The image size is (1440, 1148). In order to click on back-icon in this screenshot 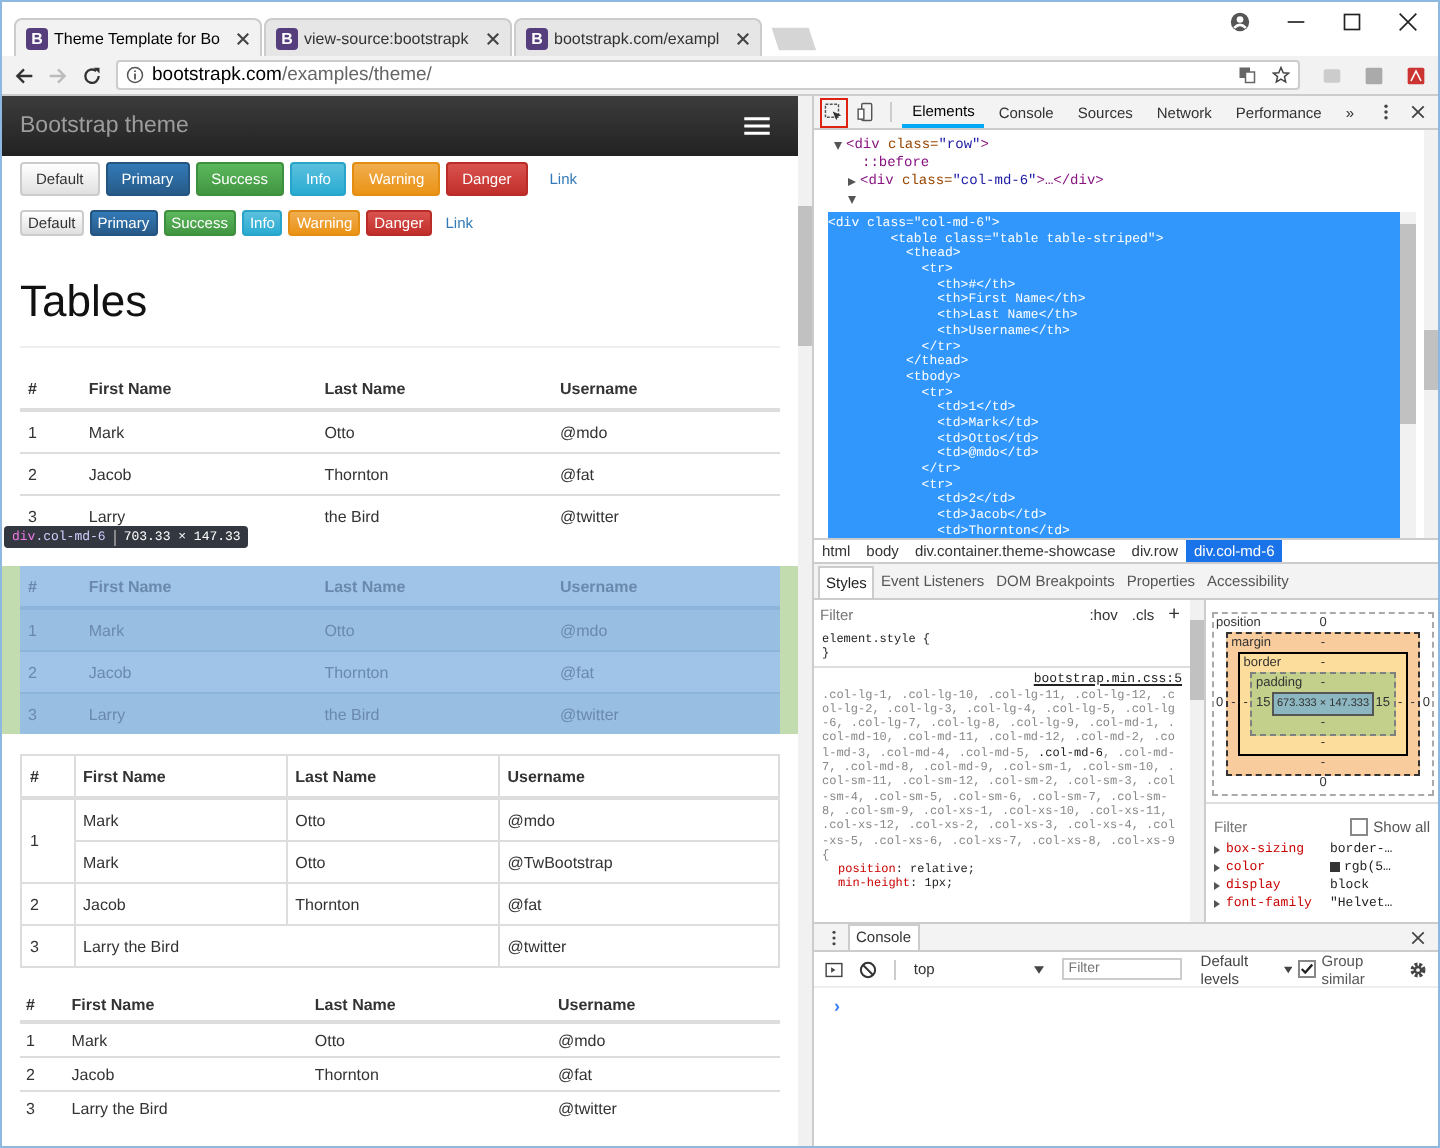, I will do `click(24, 75)`.